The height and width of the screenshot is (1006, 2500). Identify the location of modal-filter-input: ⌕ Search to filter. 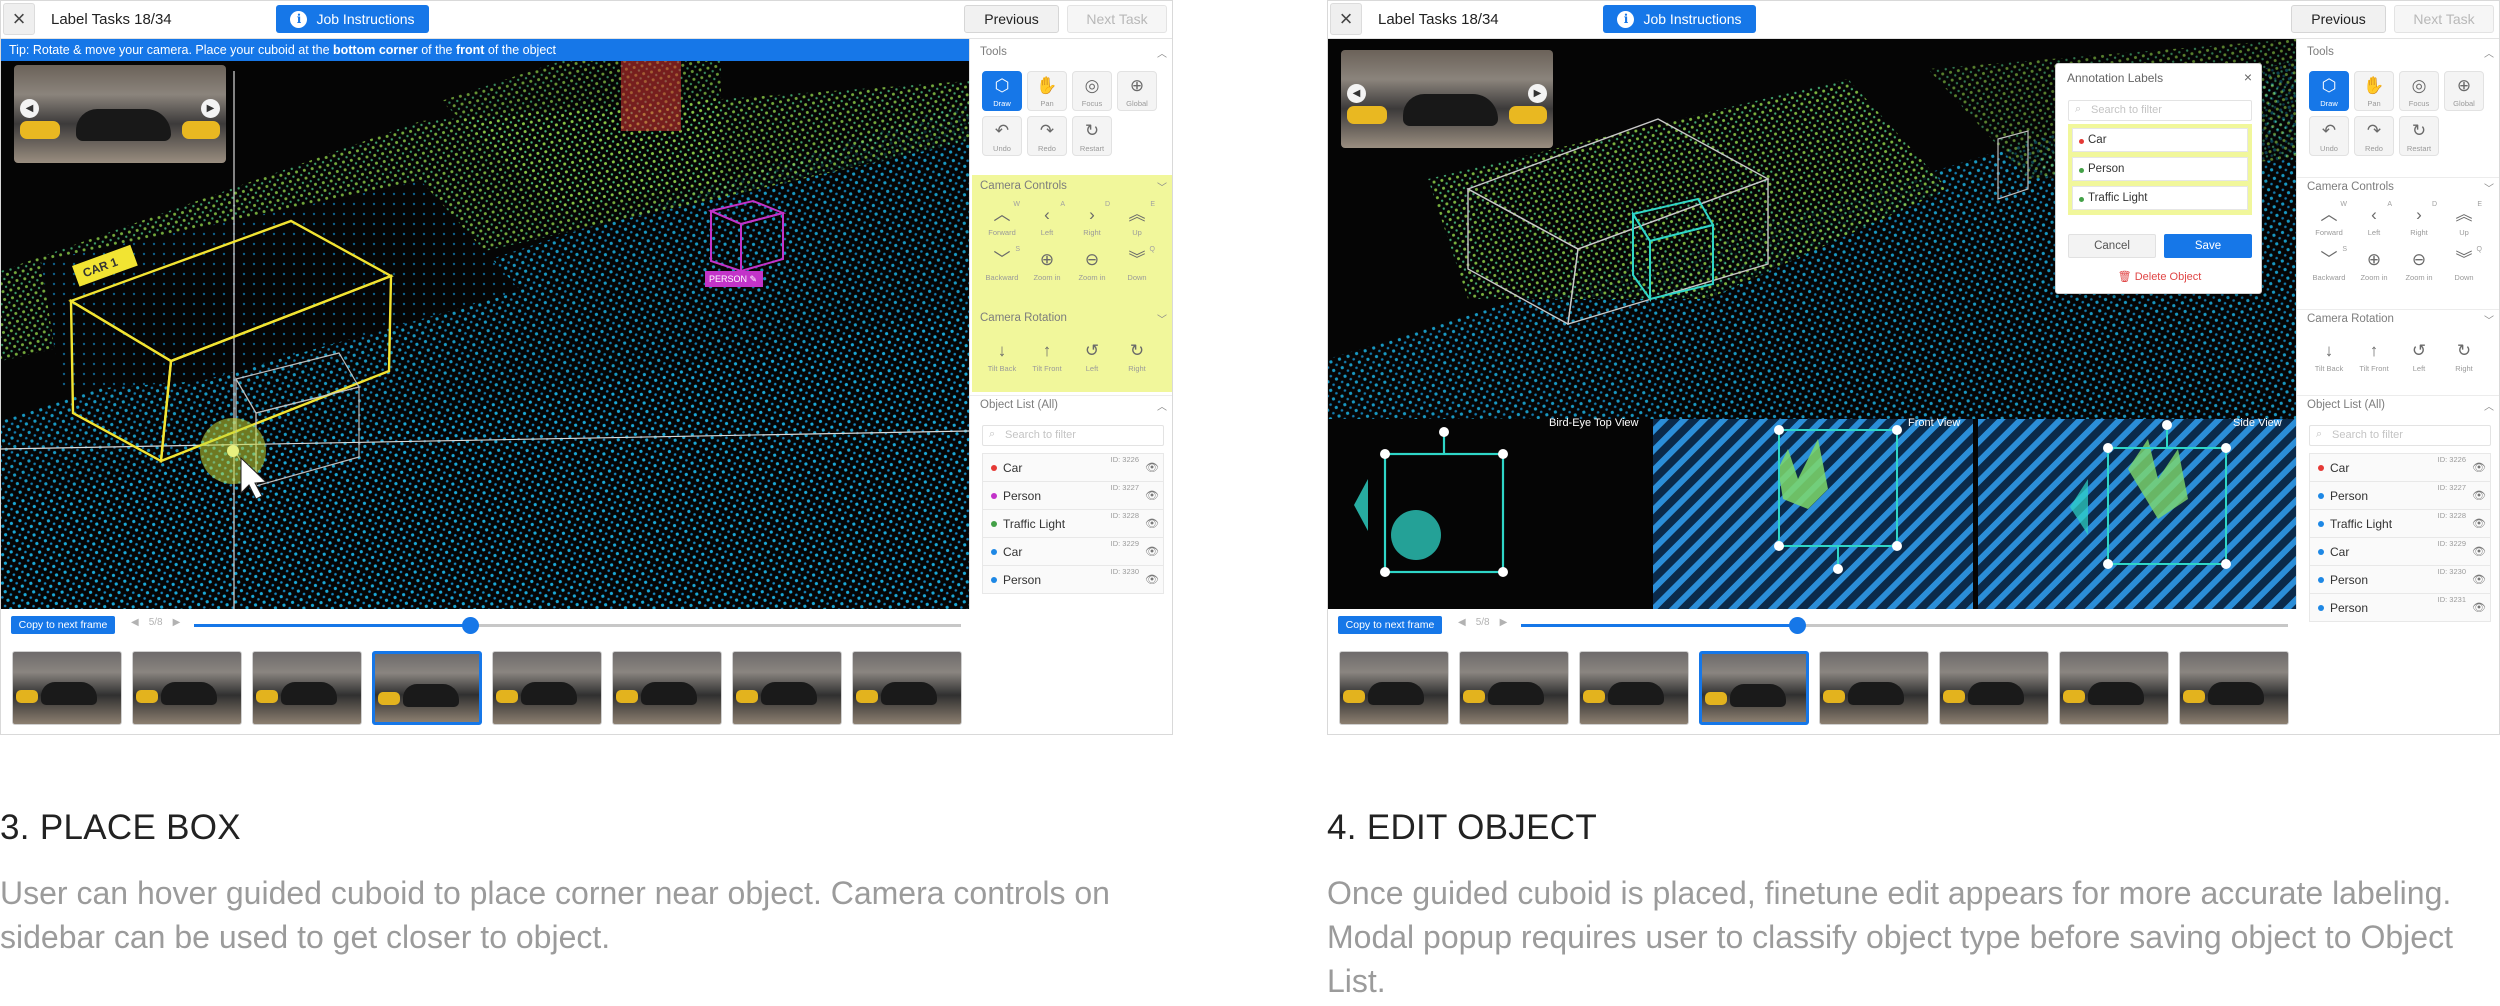
(2160, 110).